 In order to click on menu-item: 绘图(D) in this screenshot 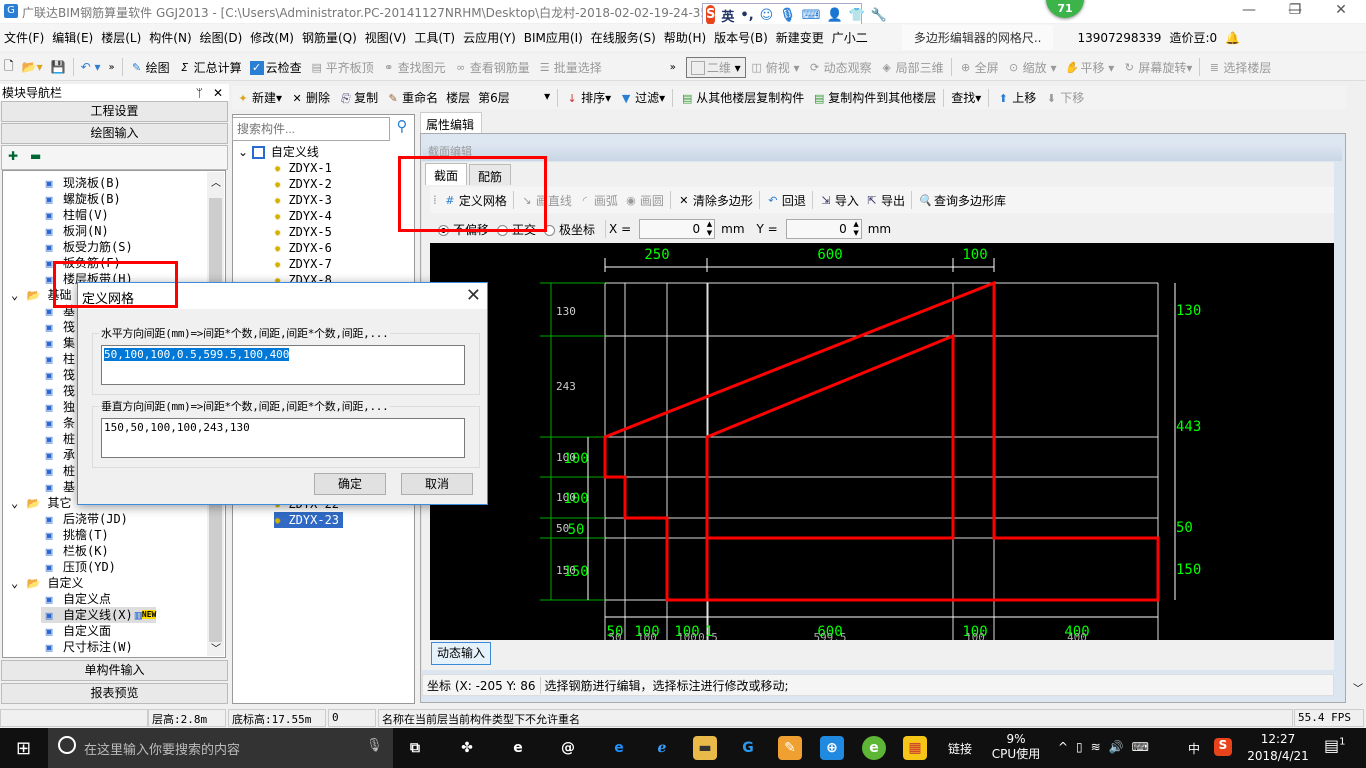, I will do `click(221, 37)`.